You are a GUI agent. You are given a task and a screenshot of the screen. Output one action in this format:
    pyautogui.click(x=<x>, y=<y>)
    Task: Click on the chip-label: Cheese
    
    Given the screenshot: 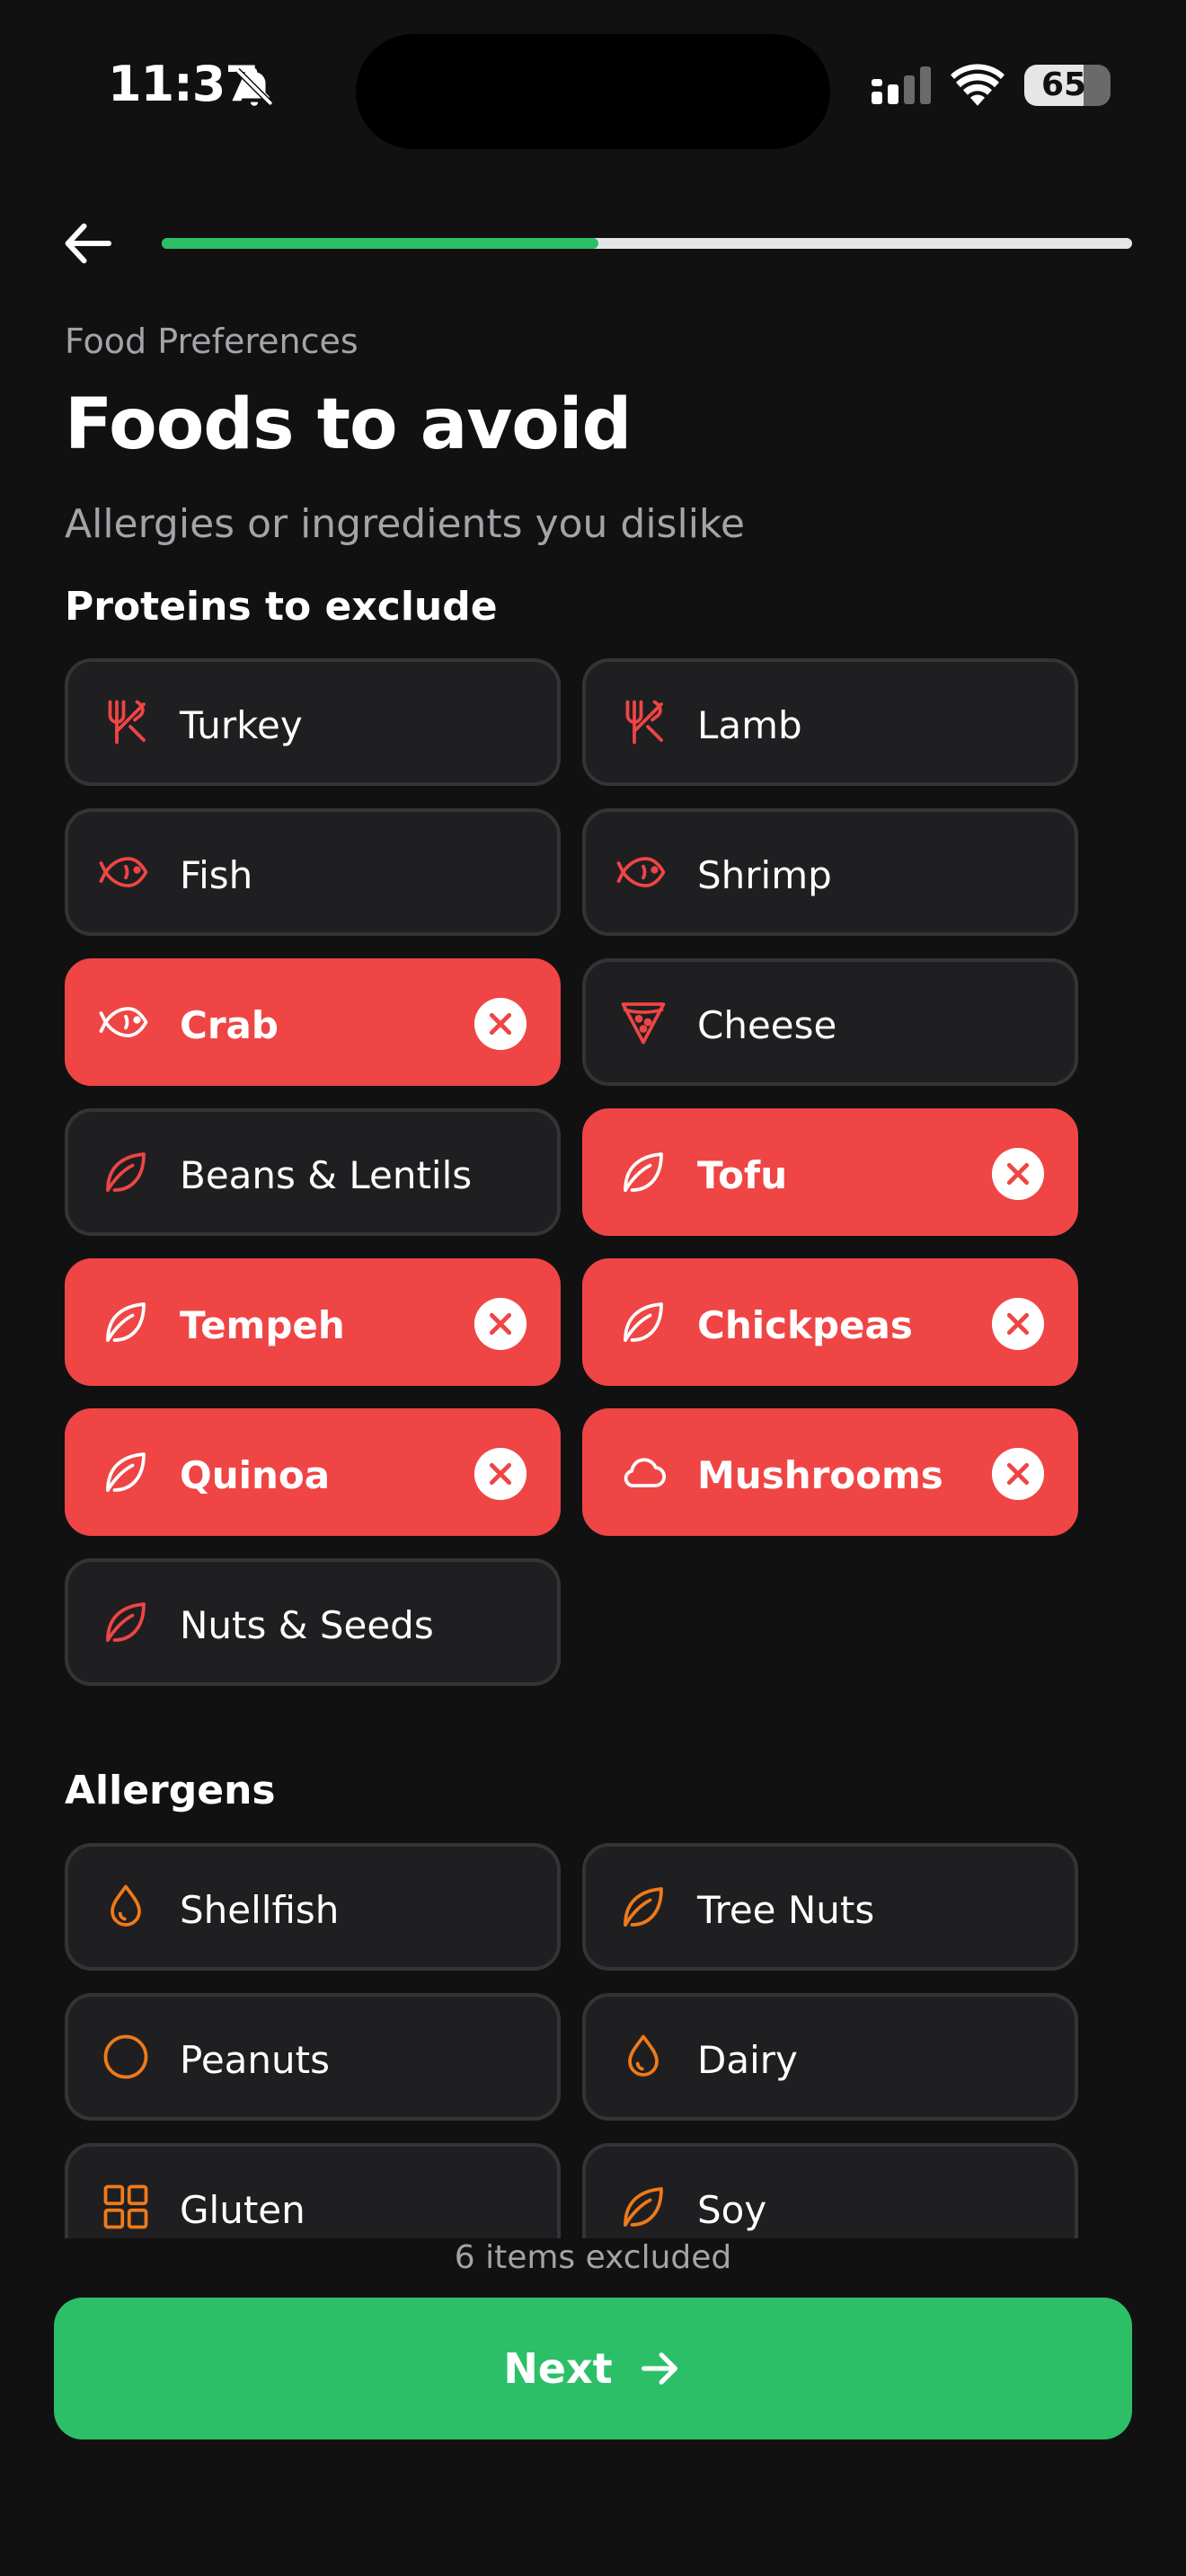 What is the action you would take?
    pyautogui.click(x=767, y=1025)
    